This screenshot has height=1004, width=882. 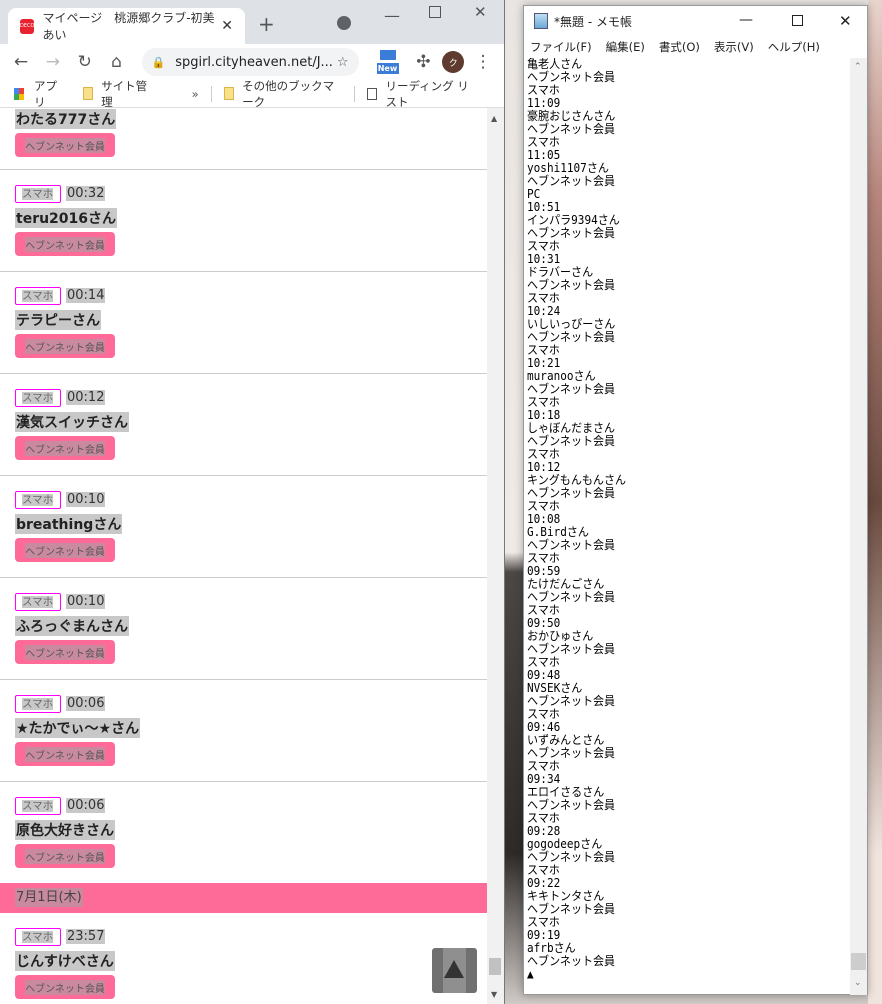 I want to click on list-item: スマホ 00:32 teru2016さん ヘブンネット会員, so click(x=243, y=220).